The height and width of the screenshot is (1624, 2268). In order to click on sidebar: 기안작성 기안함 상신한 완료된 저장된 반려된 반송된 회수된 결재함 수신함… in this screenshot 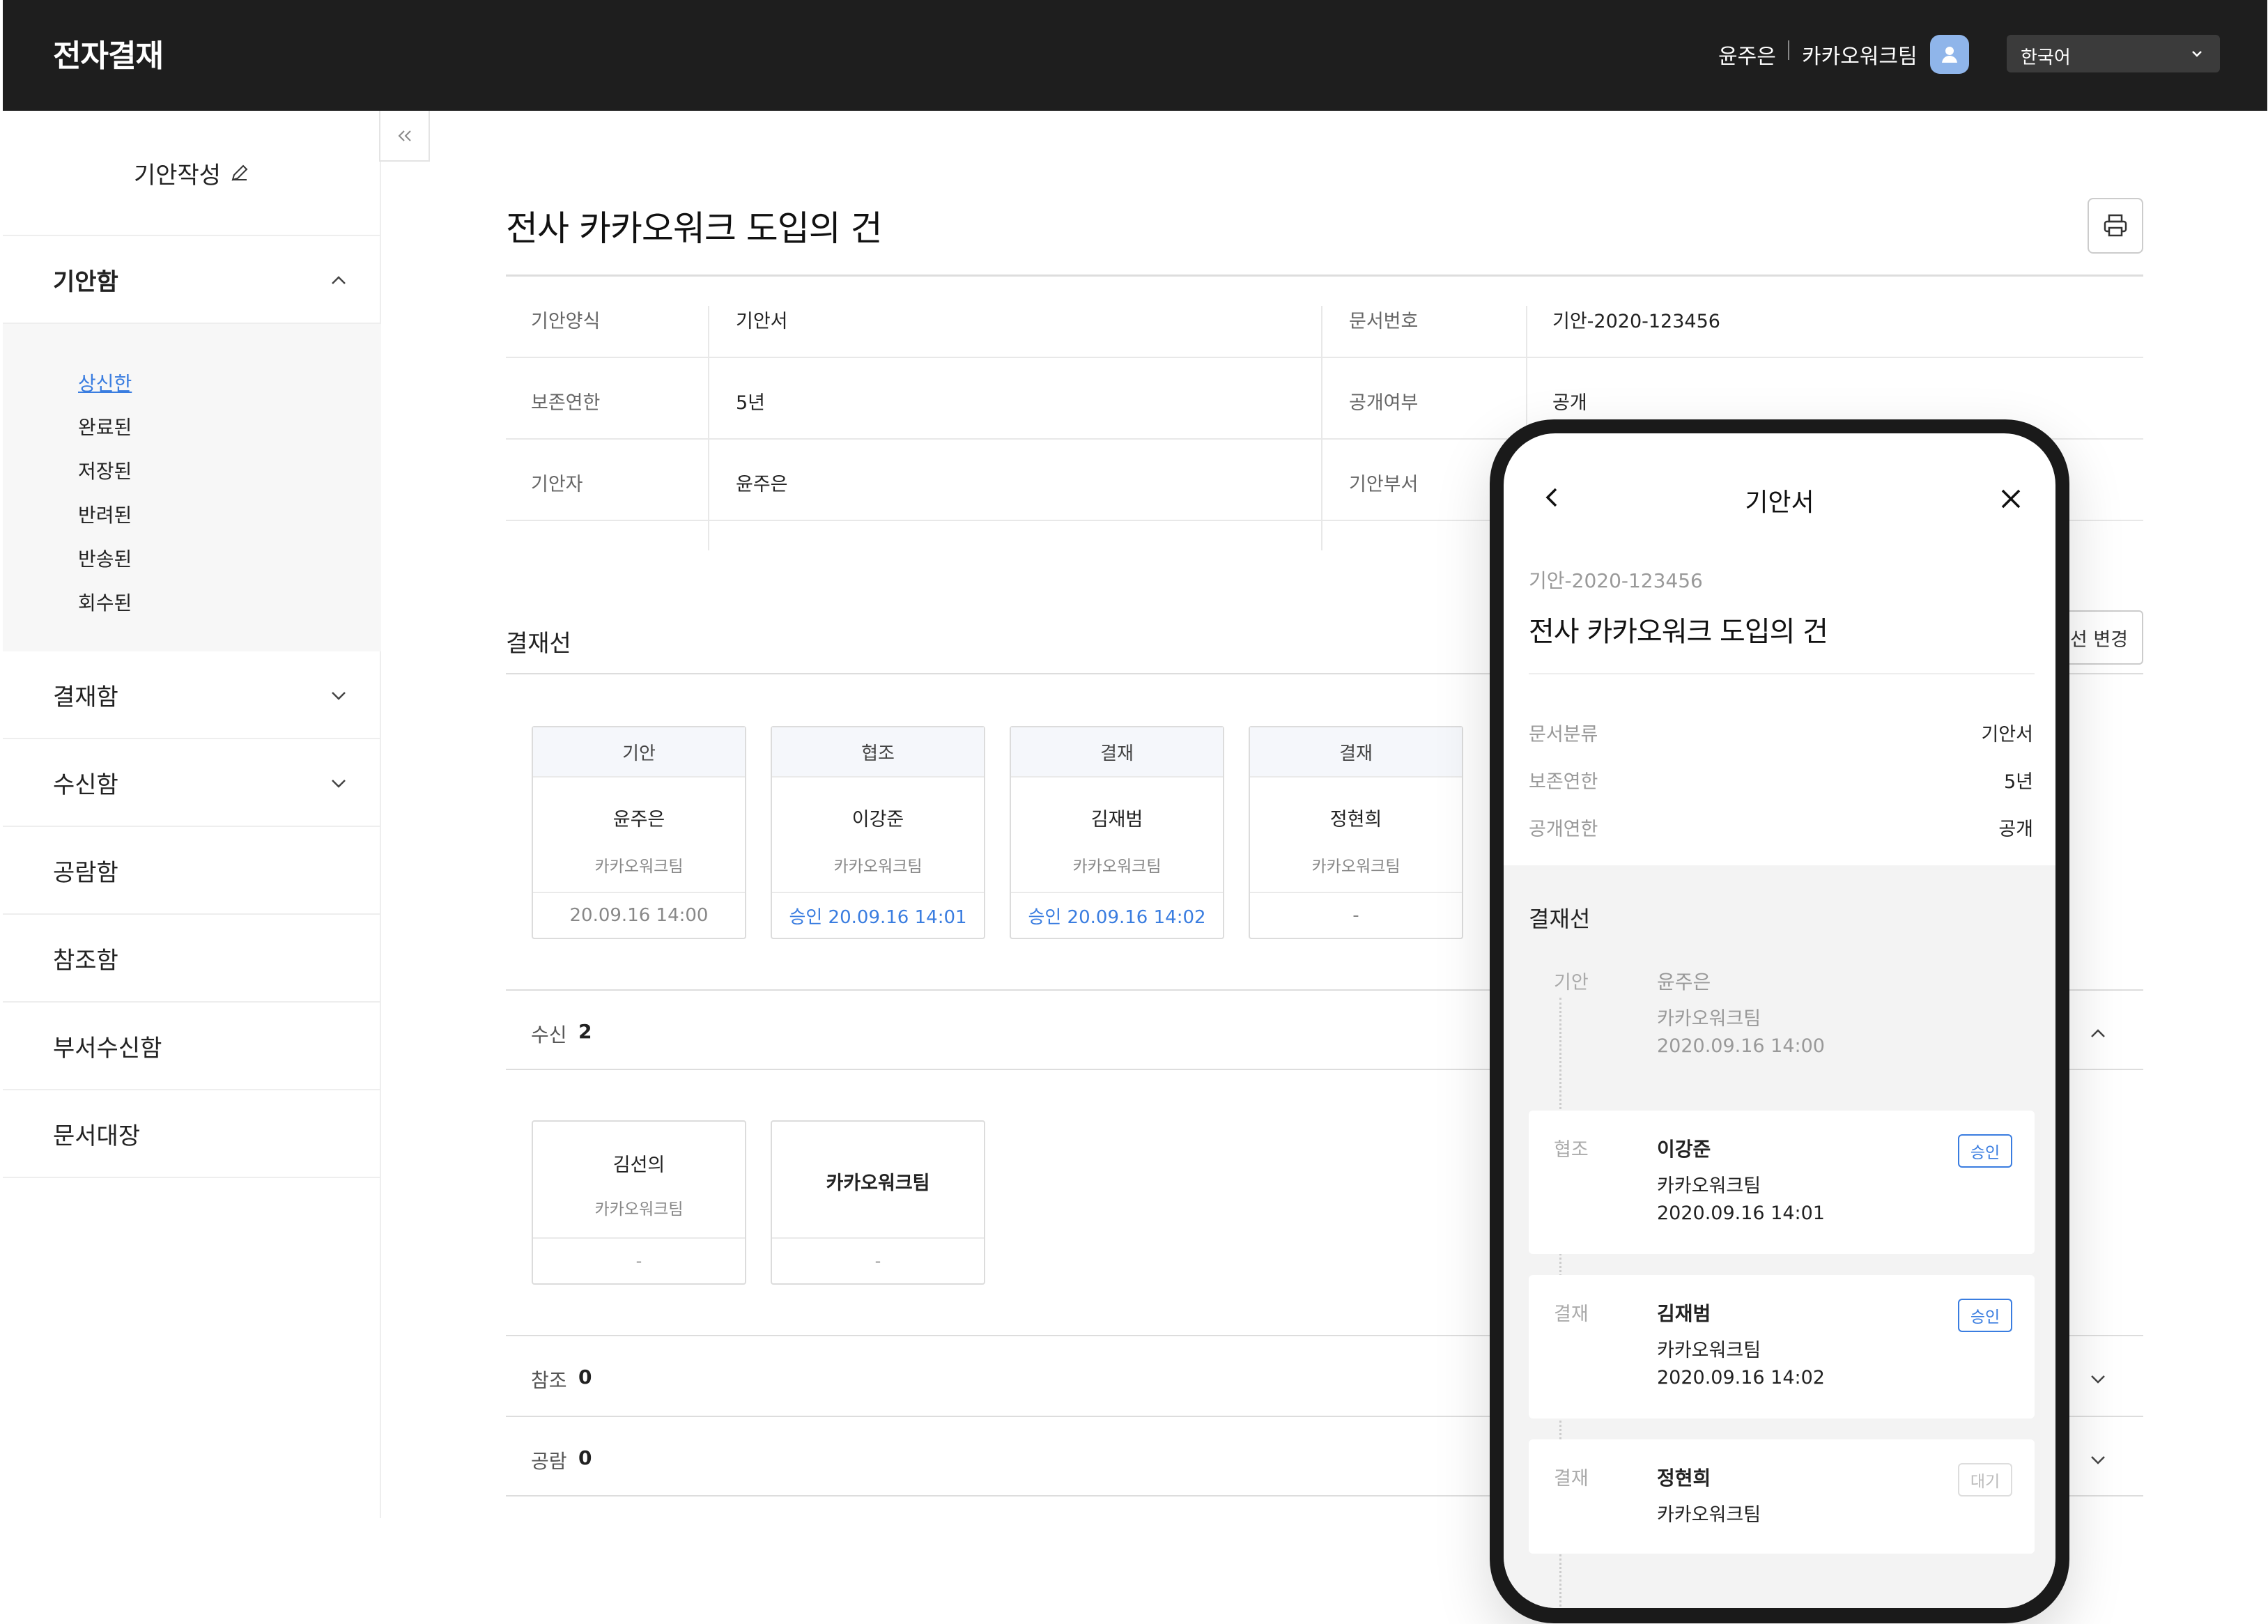, I will do `click(192, 814)`.